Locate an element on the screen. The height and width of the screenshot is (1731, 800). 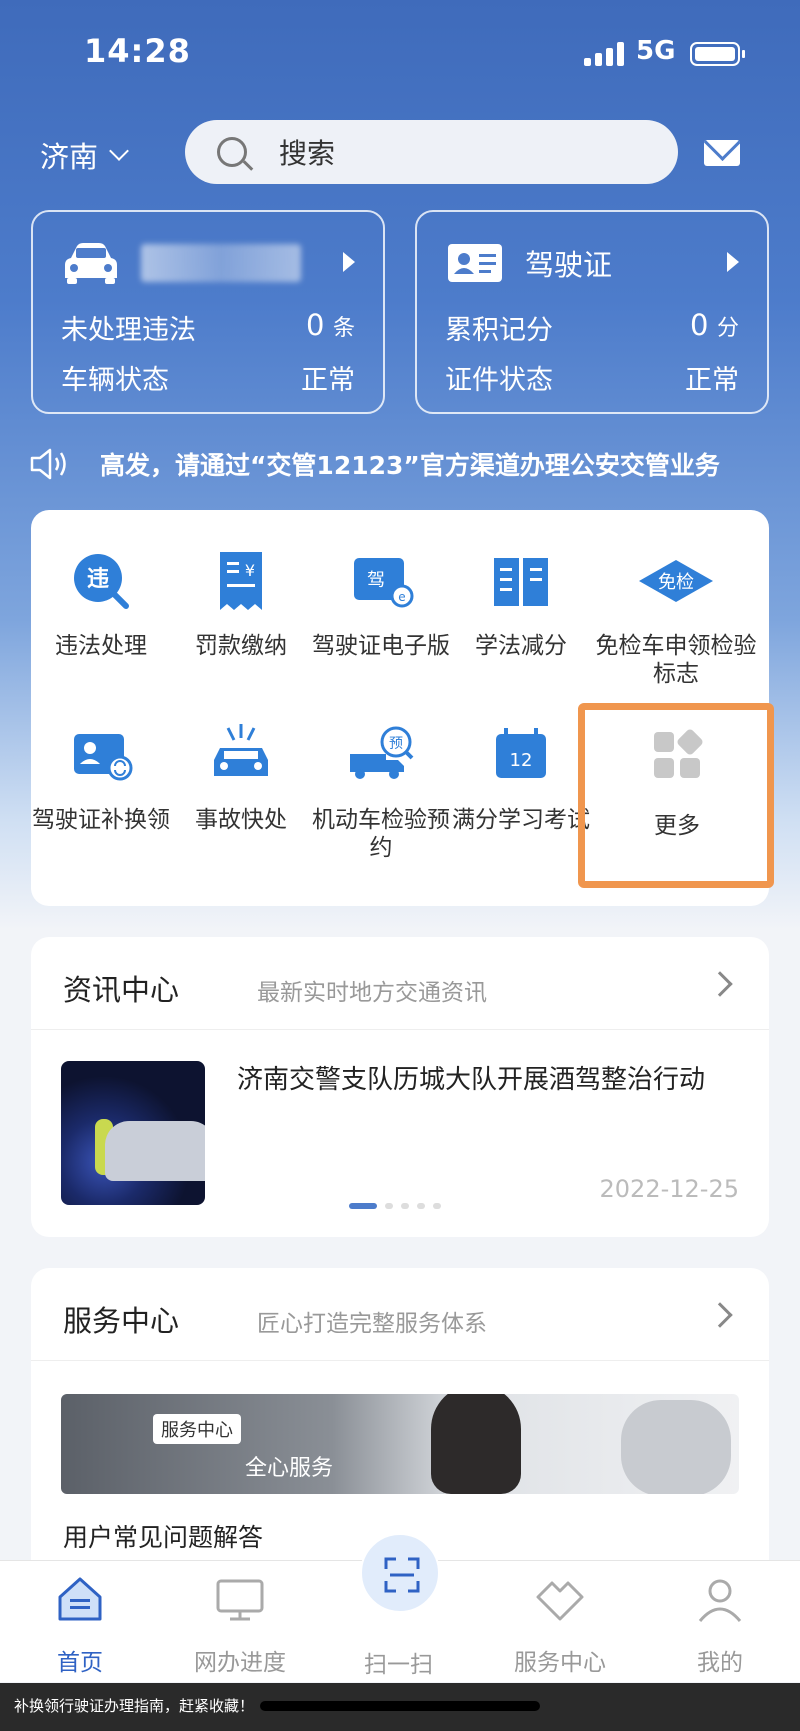
battery-icon is located at coordinates (717, 54).